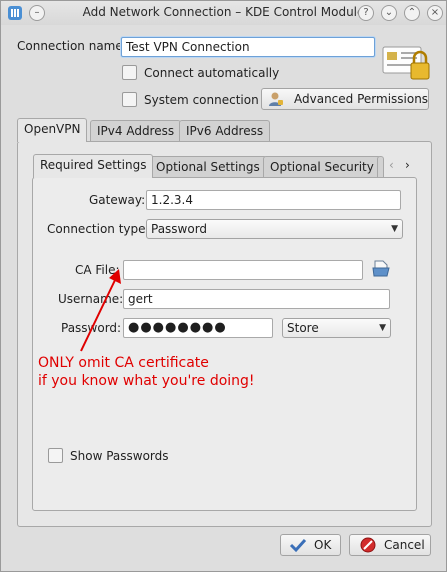 This screenshot has height=572, width=447. What do you see at coordinates (276, 102) in the screenshot?
I see `user-icon` at bounding box center [276, 102].